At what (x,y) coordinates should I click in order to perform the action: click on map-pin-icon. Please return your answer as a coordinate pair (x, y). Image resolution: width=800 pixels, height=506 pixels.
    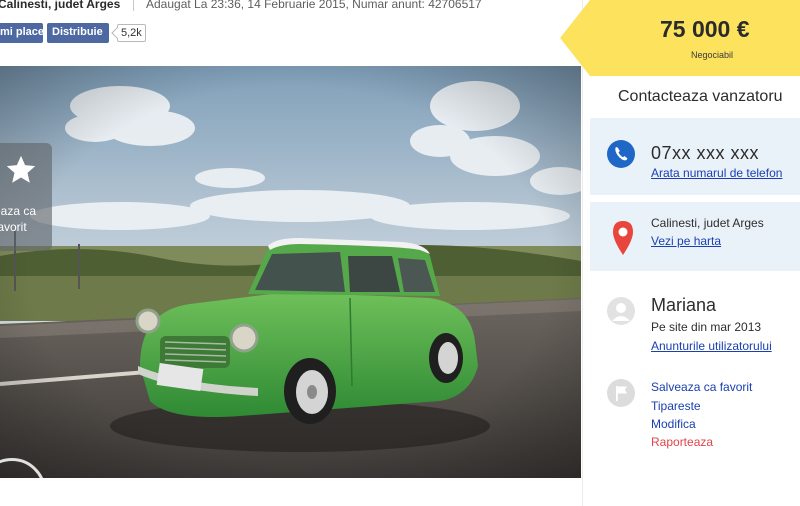
    Looking at the image, I should click on (623, 238).